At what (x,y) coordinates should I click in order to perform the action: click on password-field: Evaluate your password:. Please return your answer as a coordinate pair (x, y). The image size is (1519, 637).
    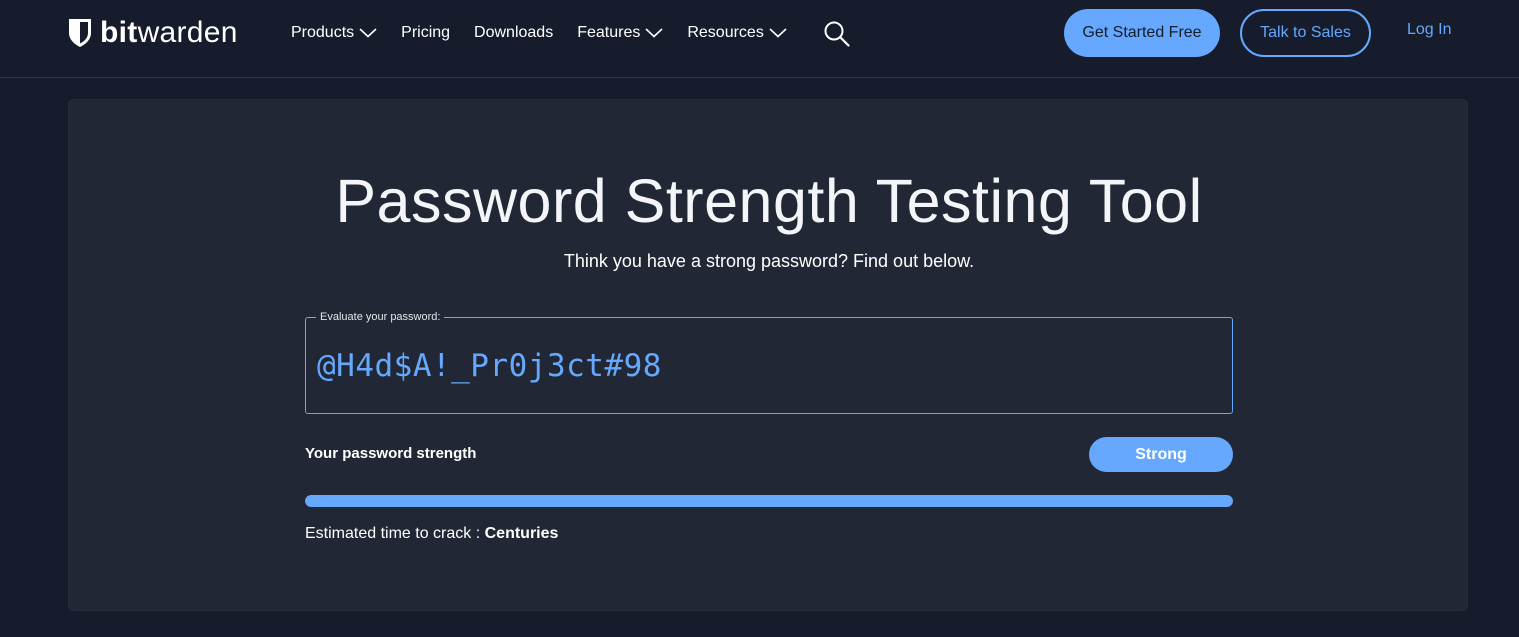
    Looking at the image, I should click on (769, 362).